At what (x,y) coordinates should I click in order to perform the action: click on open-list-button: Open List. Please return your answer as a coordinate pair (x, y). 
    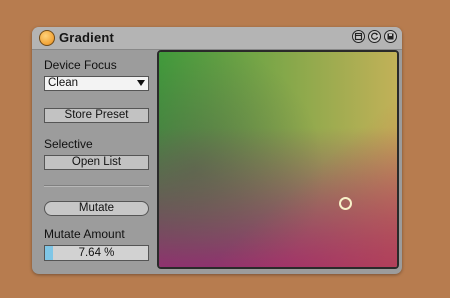
    Looking at the image, I should click on (96, 162).